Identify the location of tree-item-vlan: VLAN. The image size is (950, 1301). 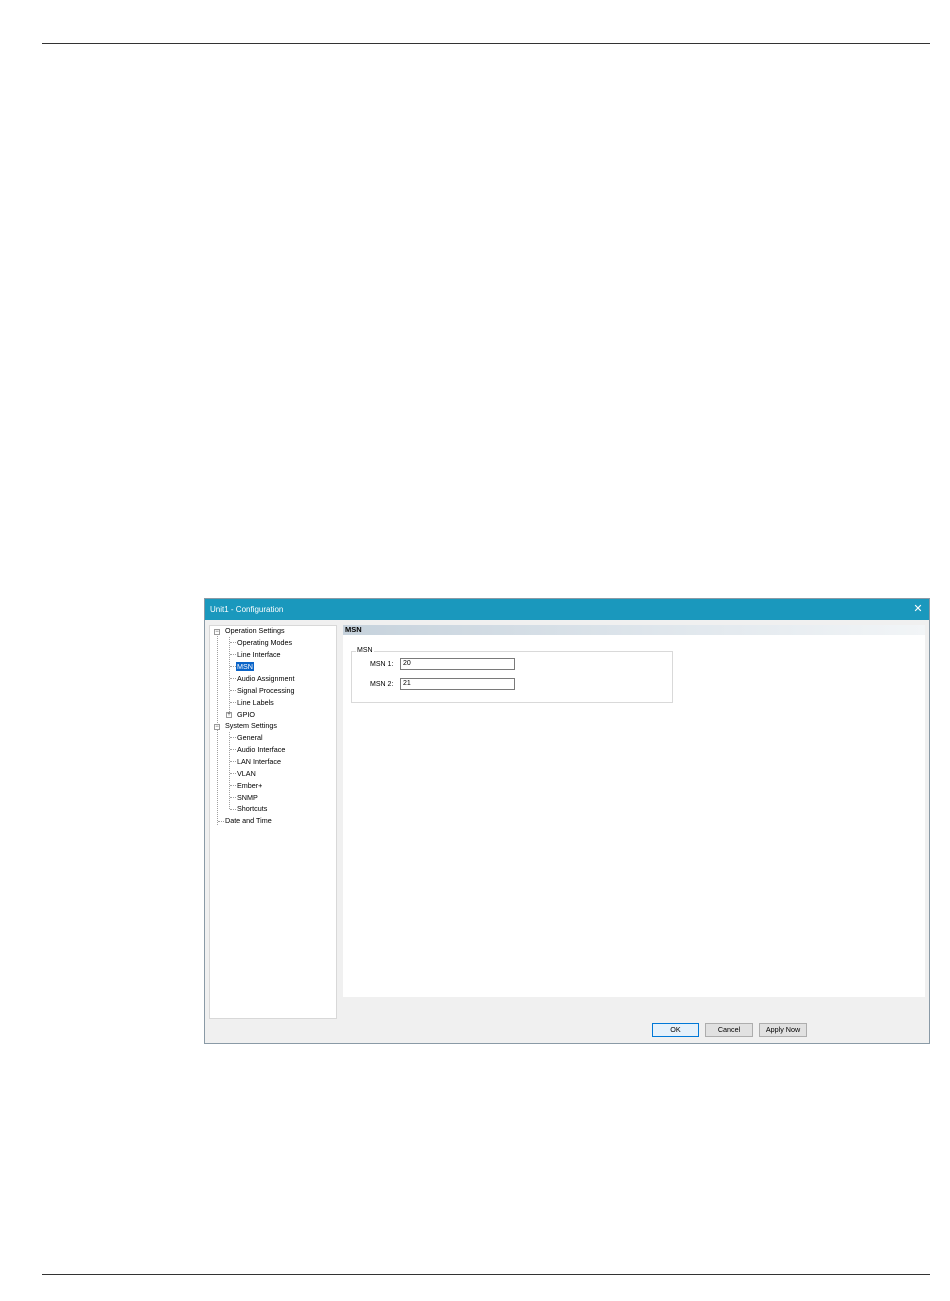
(246, 774).